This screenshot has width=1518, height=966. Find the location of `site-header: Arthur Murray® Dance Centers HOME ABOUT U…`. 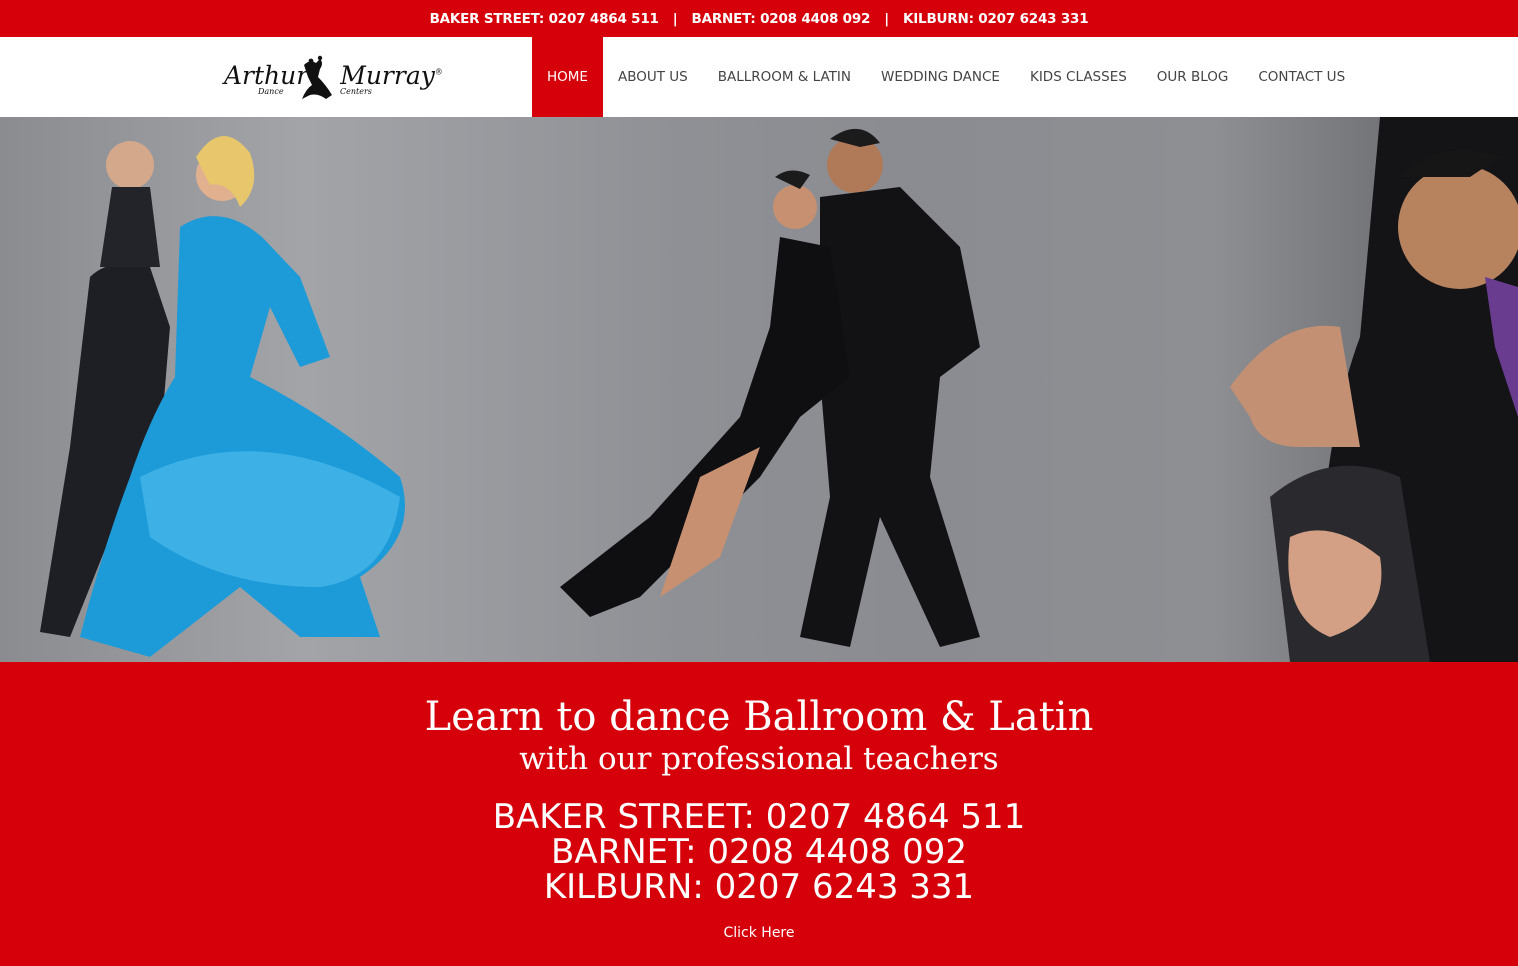

site-header: Arthur Murray® Dance Centers HOME ABOUT U… is located at coordinates (759, 77).